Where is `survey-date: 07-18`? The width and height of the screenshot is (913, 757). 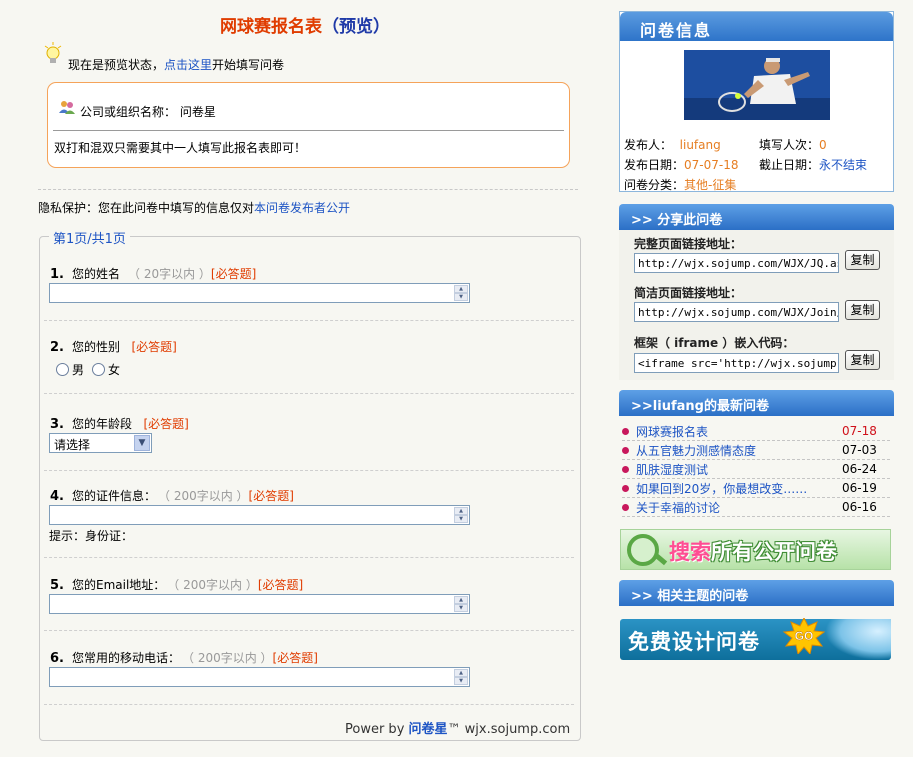 survey-date: 07-18 is located at coordinates (859, 431).